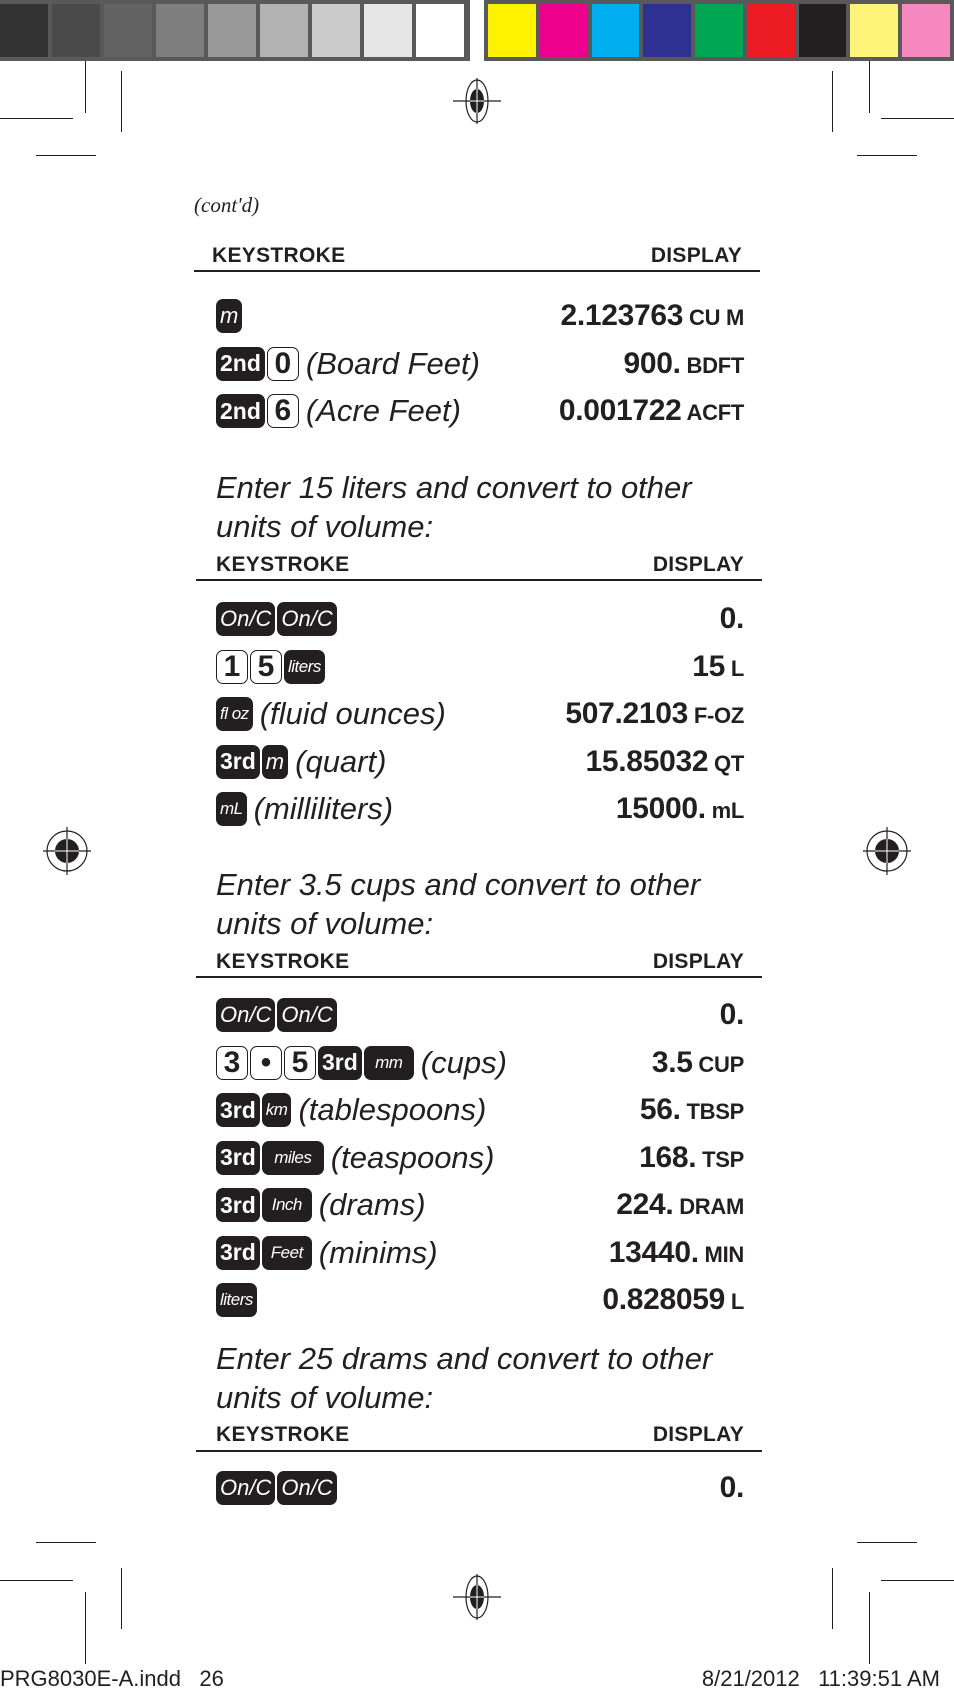 Image resolution: width=954 pixels, height=1702 pixels. Describe the element at coordinates (721, 1254) in the screenshot. I see `display-unit: MIN` at that location.